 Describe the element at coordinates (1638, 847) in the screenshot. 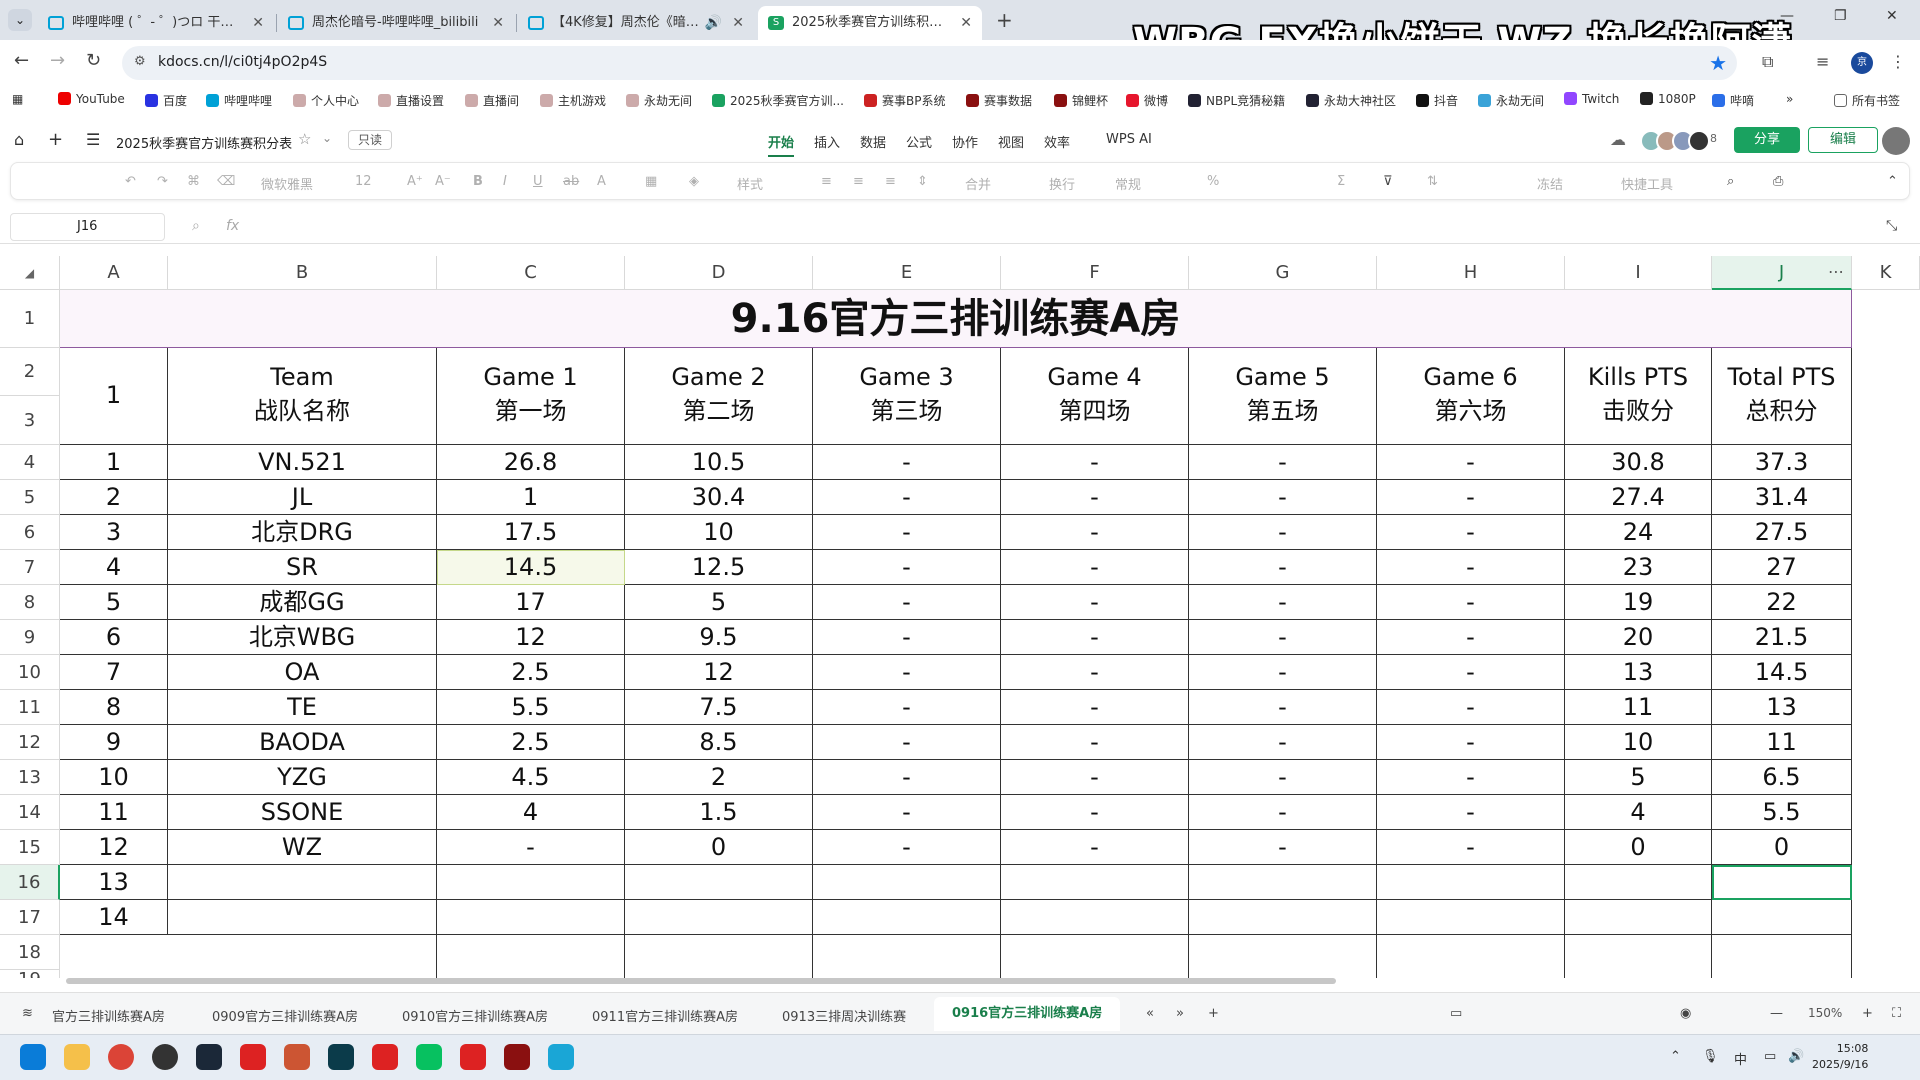

I see `score-cell: 0` at that location.